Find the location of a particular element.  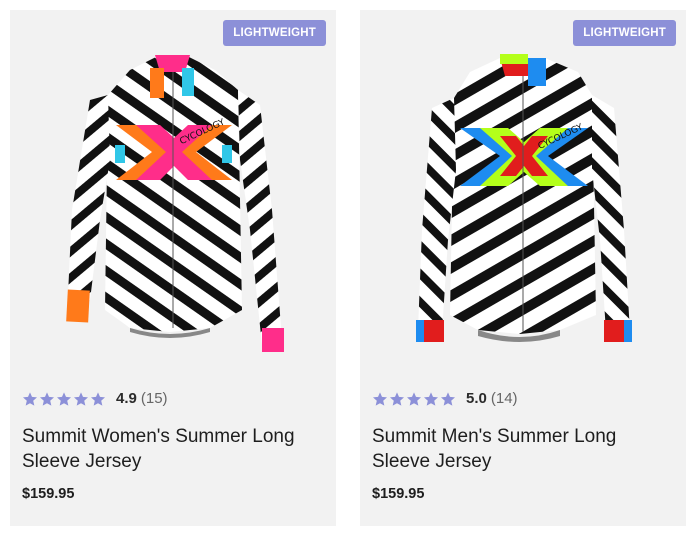

rating: 5.0 (14) is located at coordinates (445, 398).